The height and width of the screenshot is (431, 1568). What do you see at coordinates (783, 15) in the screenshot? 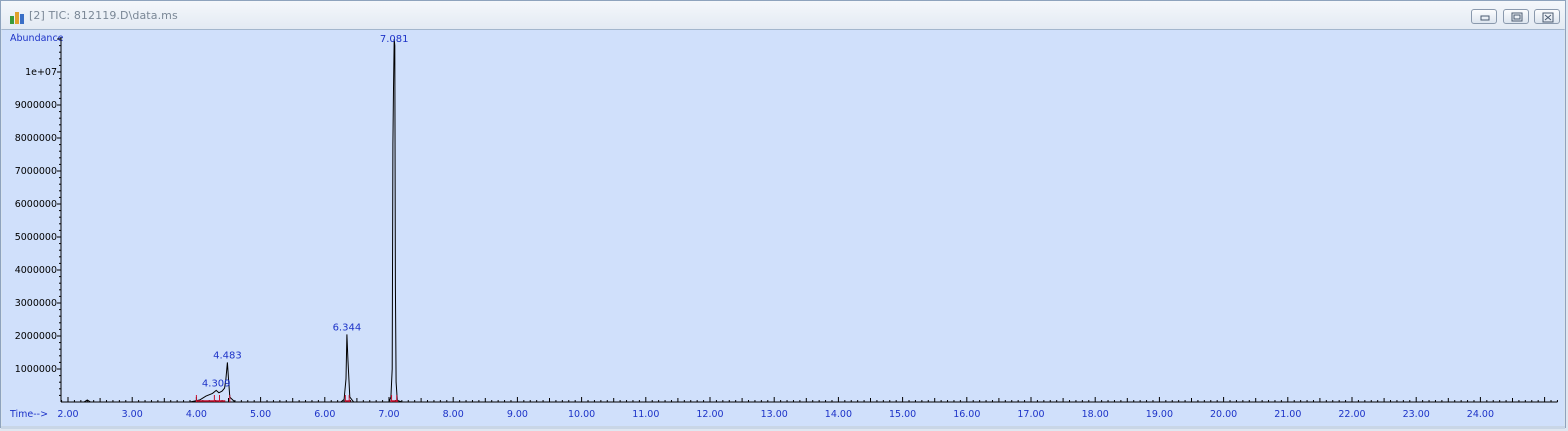
I see `title-bar: [2] TIC: 812119.D\data.ms` at bounding box center [783, 15].